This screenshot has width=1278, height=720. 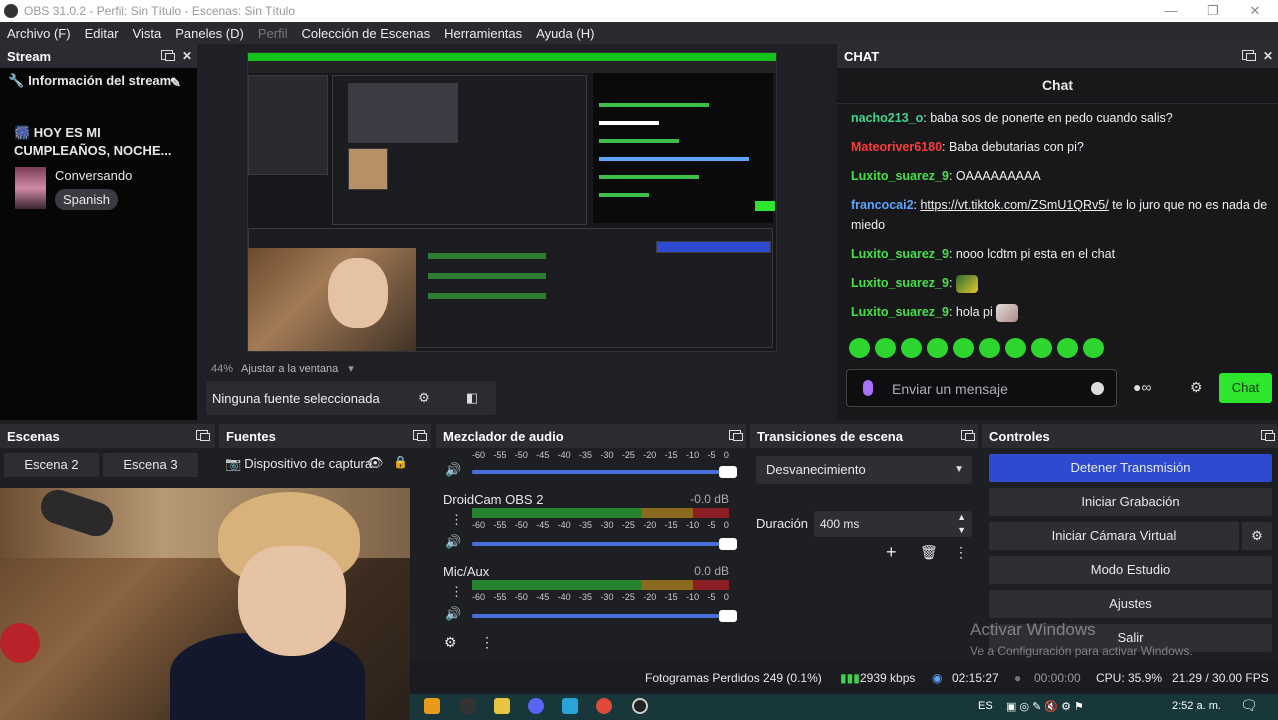 What do you see at coordinates (289, 369) in the screenshot?
I see `zoom-mode: Ajustar a la ventana` at bounding box center [289, 369].